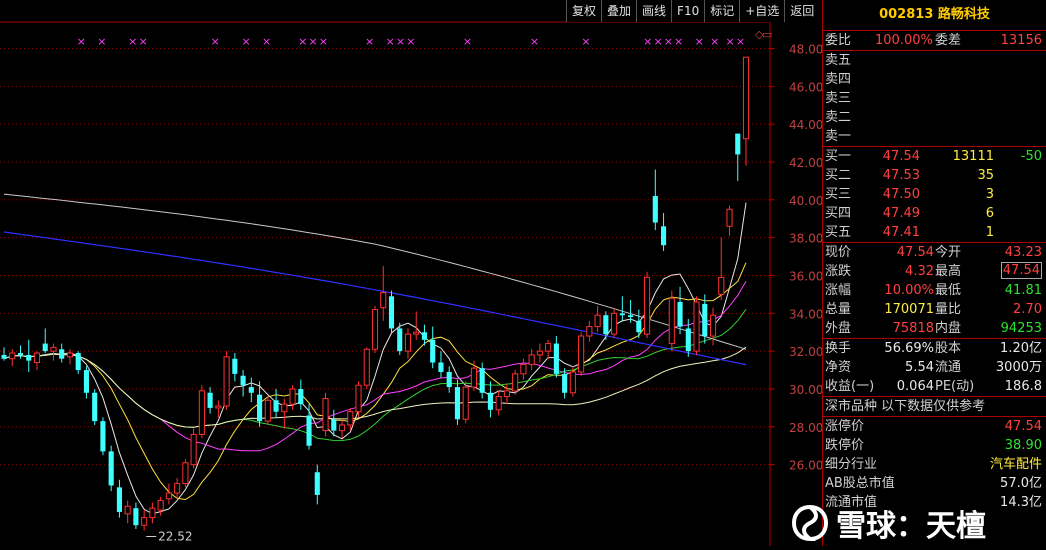 This screenshot has width=1046, height=550. What do you see at coordinates (802, 11) in the screenshot?
I see `toolbar-back-button: 返回` at bounding box center [802, 11].